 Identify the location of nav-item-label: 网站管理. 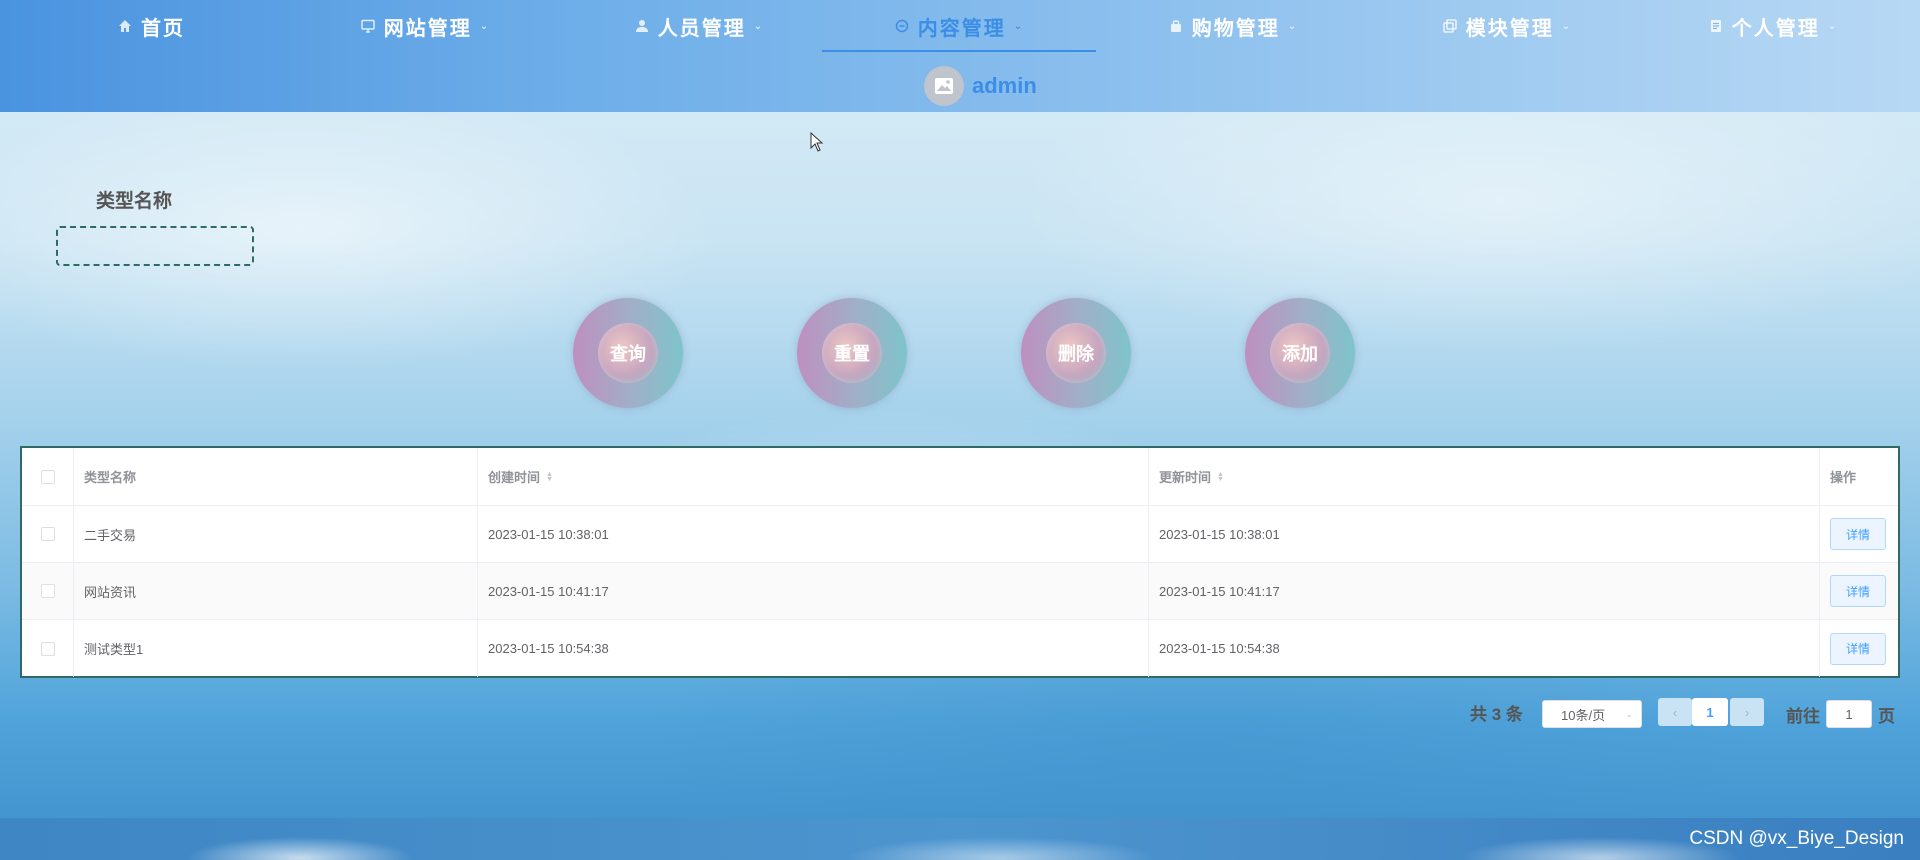
(427, 28).